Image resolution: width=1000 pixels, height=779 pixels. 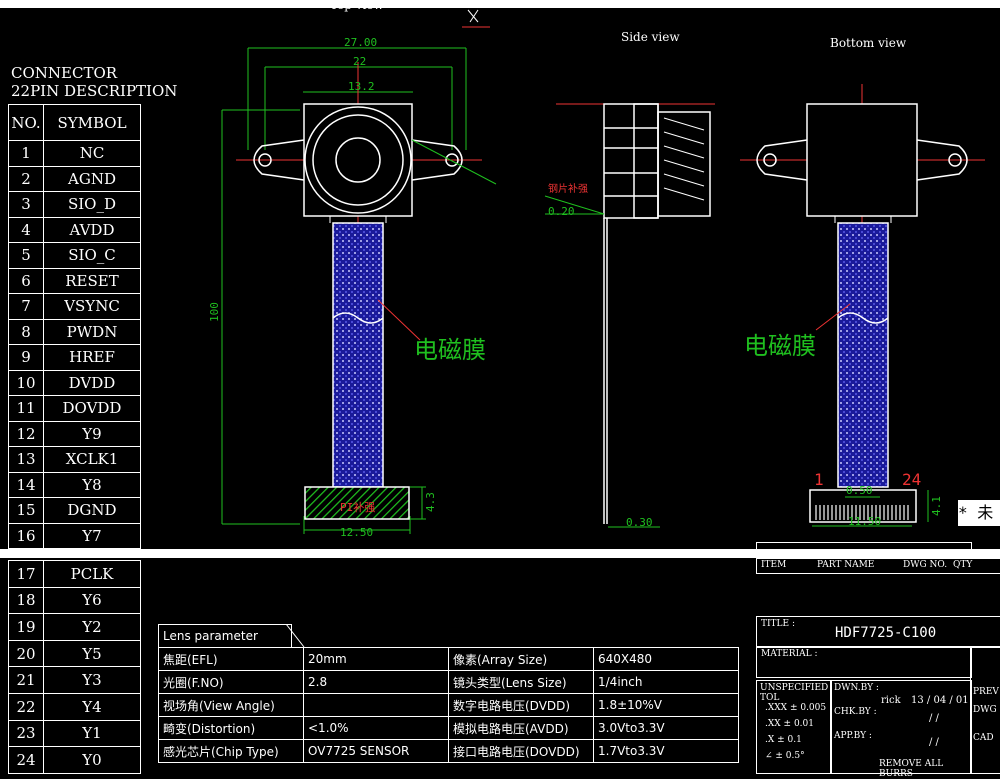 I want to click on tb-app-by: APP.BY :, so click(x=853, y=736).